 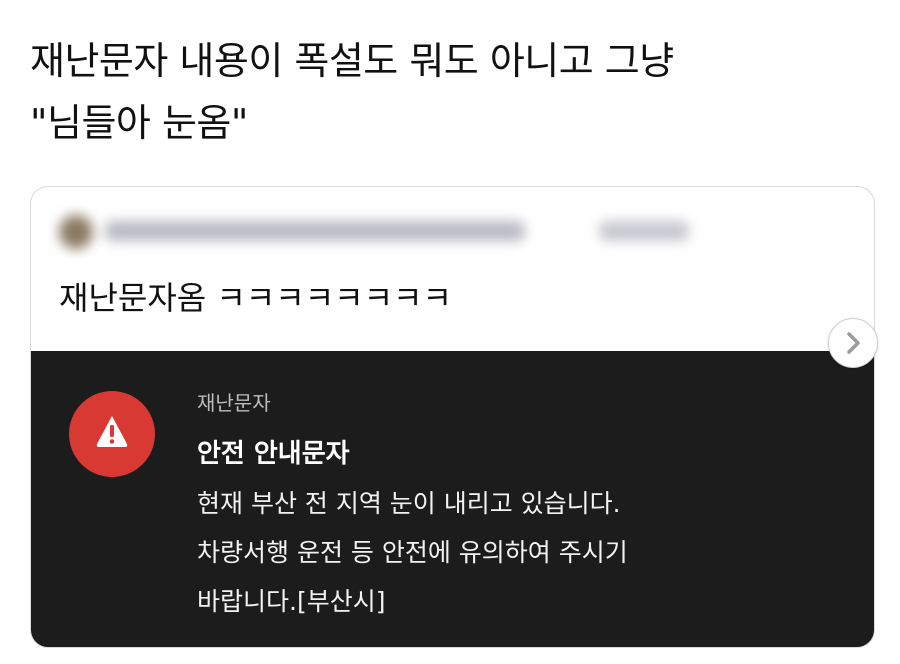 I want to click on headline-line-1: 재난문자 내용이 폭설도 뭐도 아니고 그냥, so click(x=352, y=61).